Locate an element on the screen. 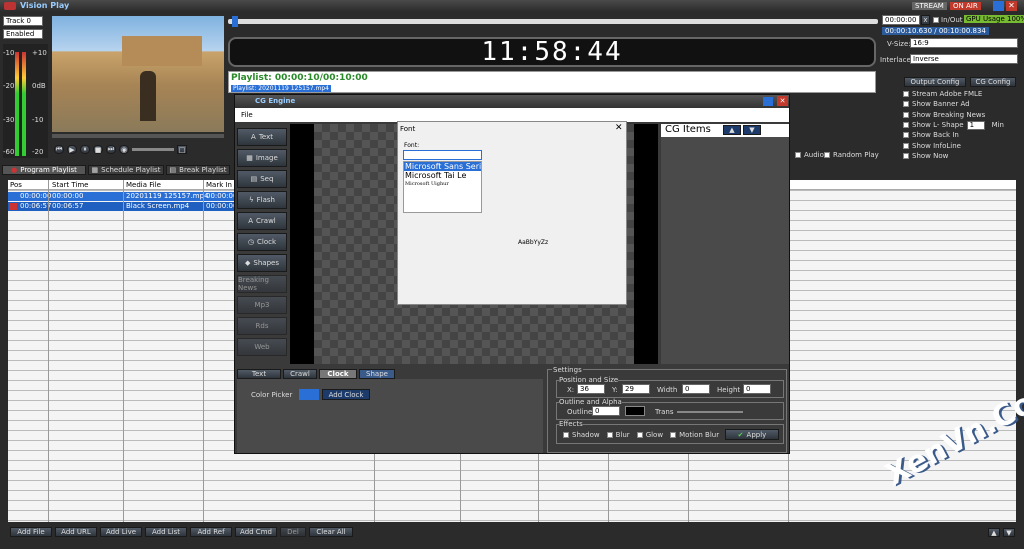 The width and height of the screenshot is (1024, 549). add-cmd-button: Add Cmd is located at coordinates (256, 532).